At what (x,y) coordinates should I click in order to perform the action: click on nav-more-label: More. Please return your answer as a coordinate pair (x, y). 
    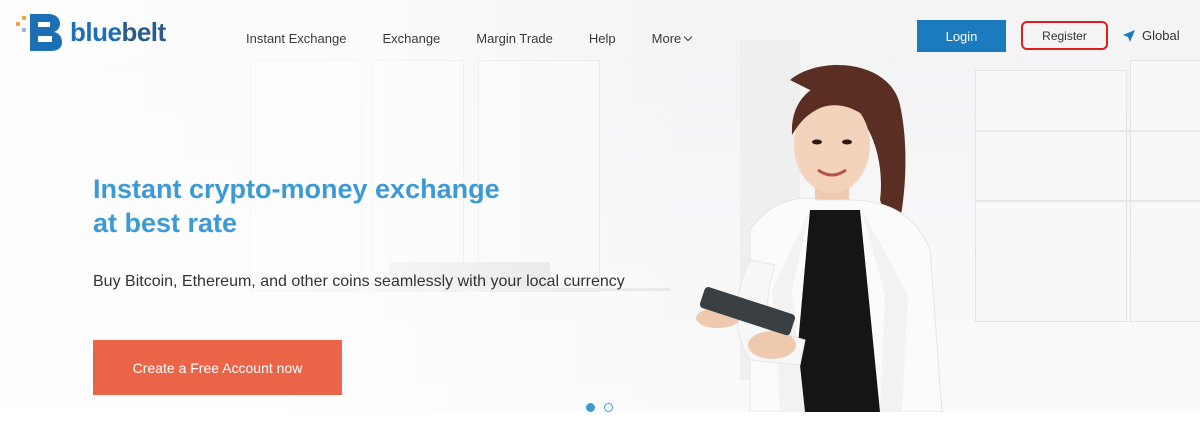
    Looking at the image, I should click on (666, 38).